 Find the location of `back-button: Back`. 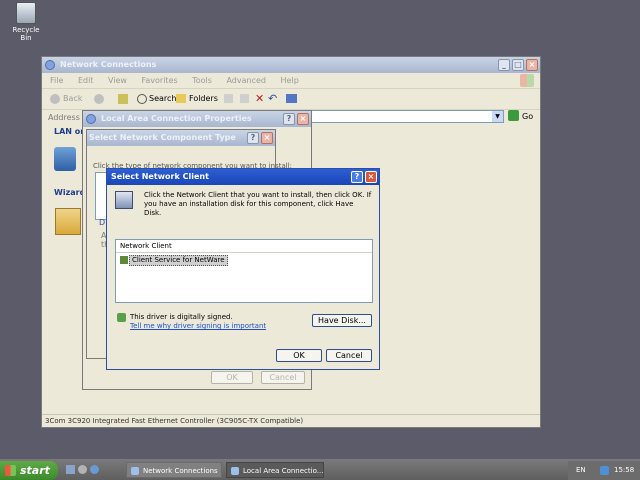

back-button: Back is located at coordinates (72, 98).